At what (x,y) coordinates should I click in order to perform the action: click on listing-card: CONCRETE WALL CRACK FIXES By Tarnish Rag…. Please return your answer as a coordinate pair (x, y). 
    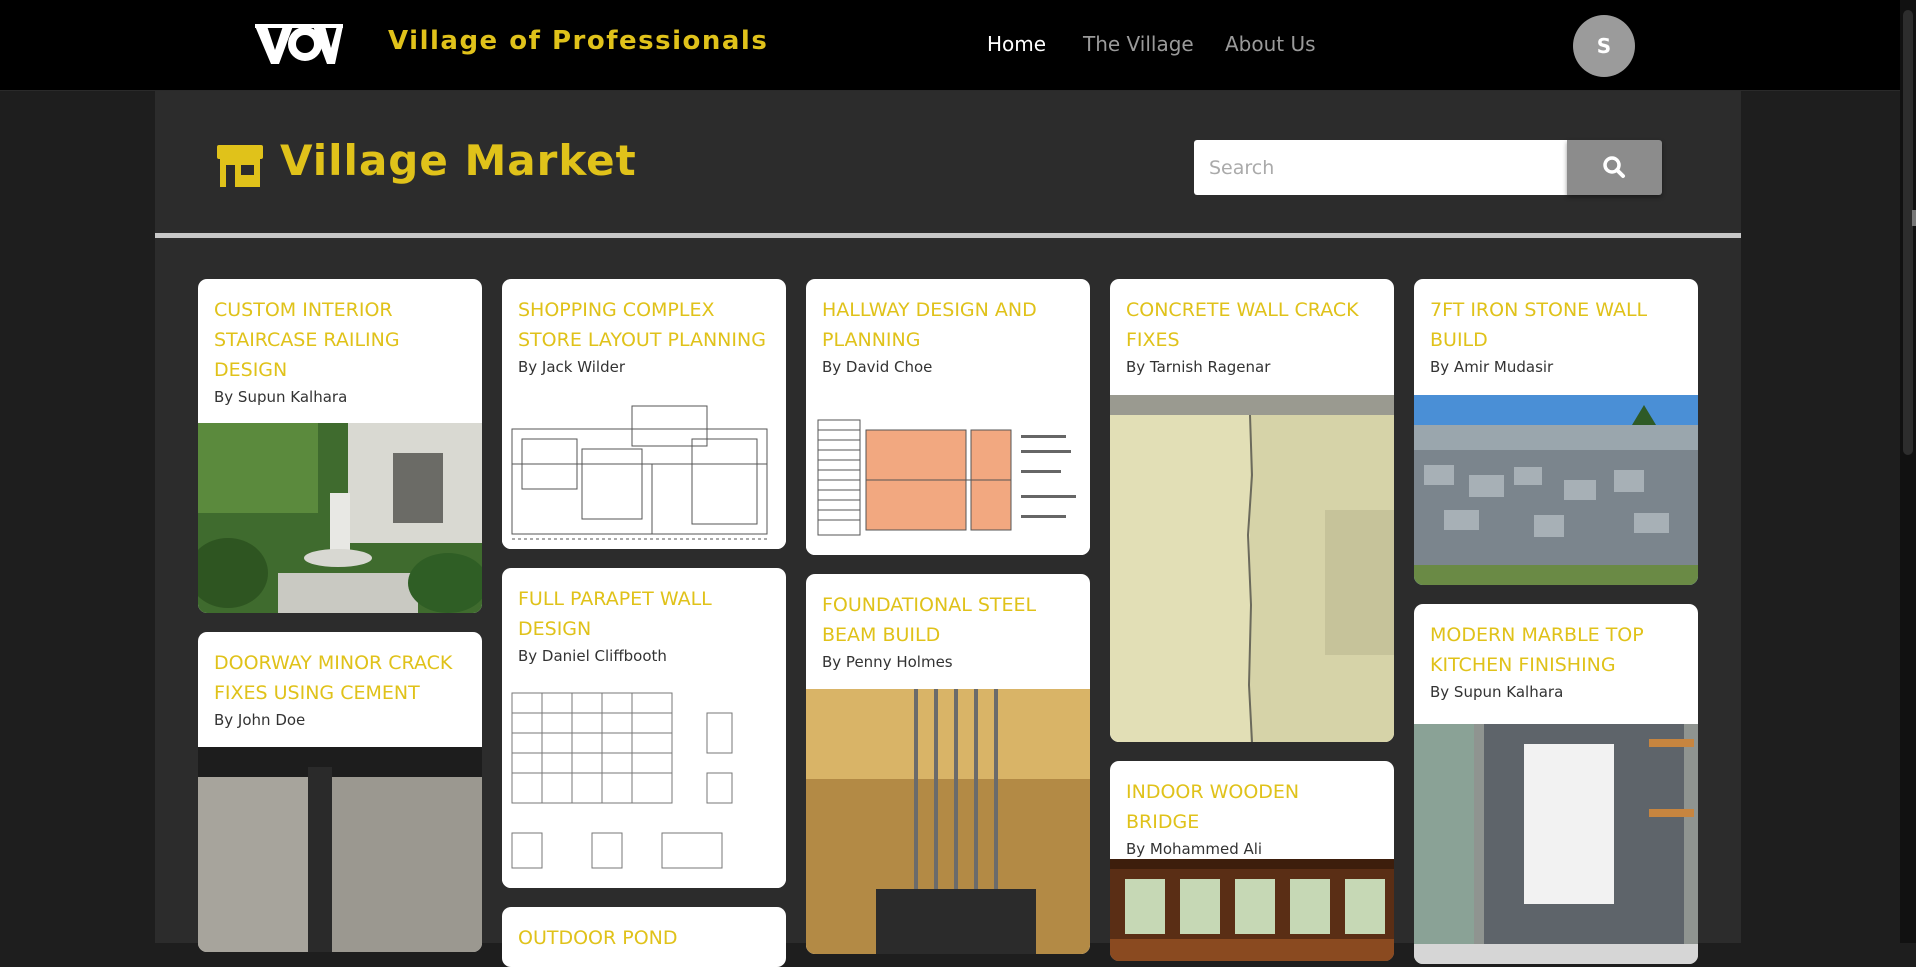
    Looking at the image, I should click on (1252, 510).